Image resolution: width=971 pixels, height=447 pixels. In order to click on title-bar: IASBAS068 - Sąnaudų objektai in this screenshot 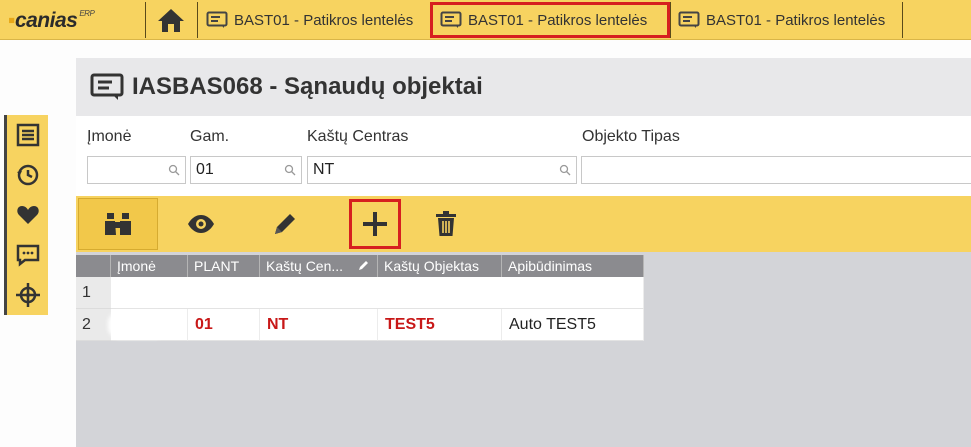, I will do `click(523, 87)`.